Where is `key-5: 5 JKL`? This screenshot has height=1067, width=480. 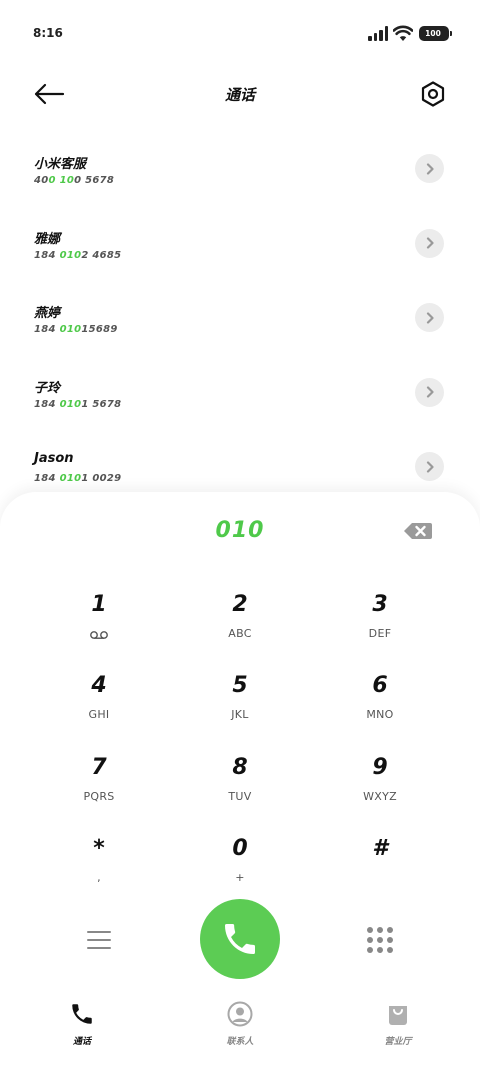 key-5: 5 JKL is located at coordinates (240, 706).